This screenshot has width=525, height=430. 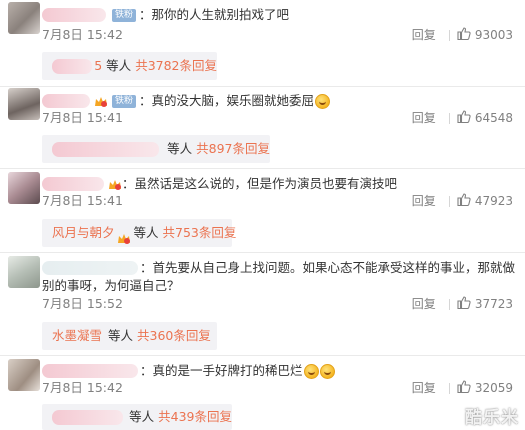 I want to click on reply-summary: 水墨凝雪 等人 共360条回复, so click(x=129, y=336).